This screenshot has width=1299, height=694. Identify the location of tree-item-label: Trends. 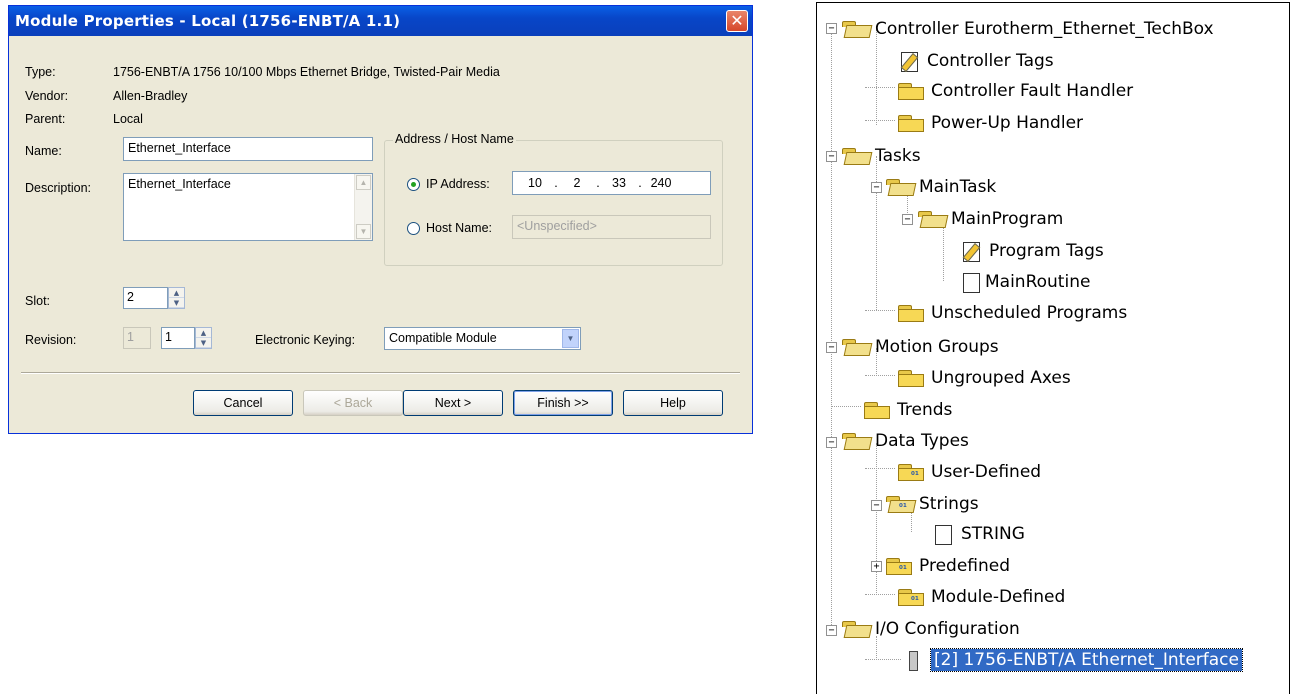
(925, 410).